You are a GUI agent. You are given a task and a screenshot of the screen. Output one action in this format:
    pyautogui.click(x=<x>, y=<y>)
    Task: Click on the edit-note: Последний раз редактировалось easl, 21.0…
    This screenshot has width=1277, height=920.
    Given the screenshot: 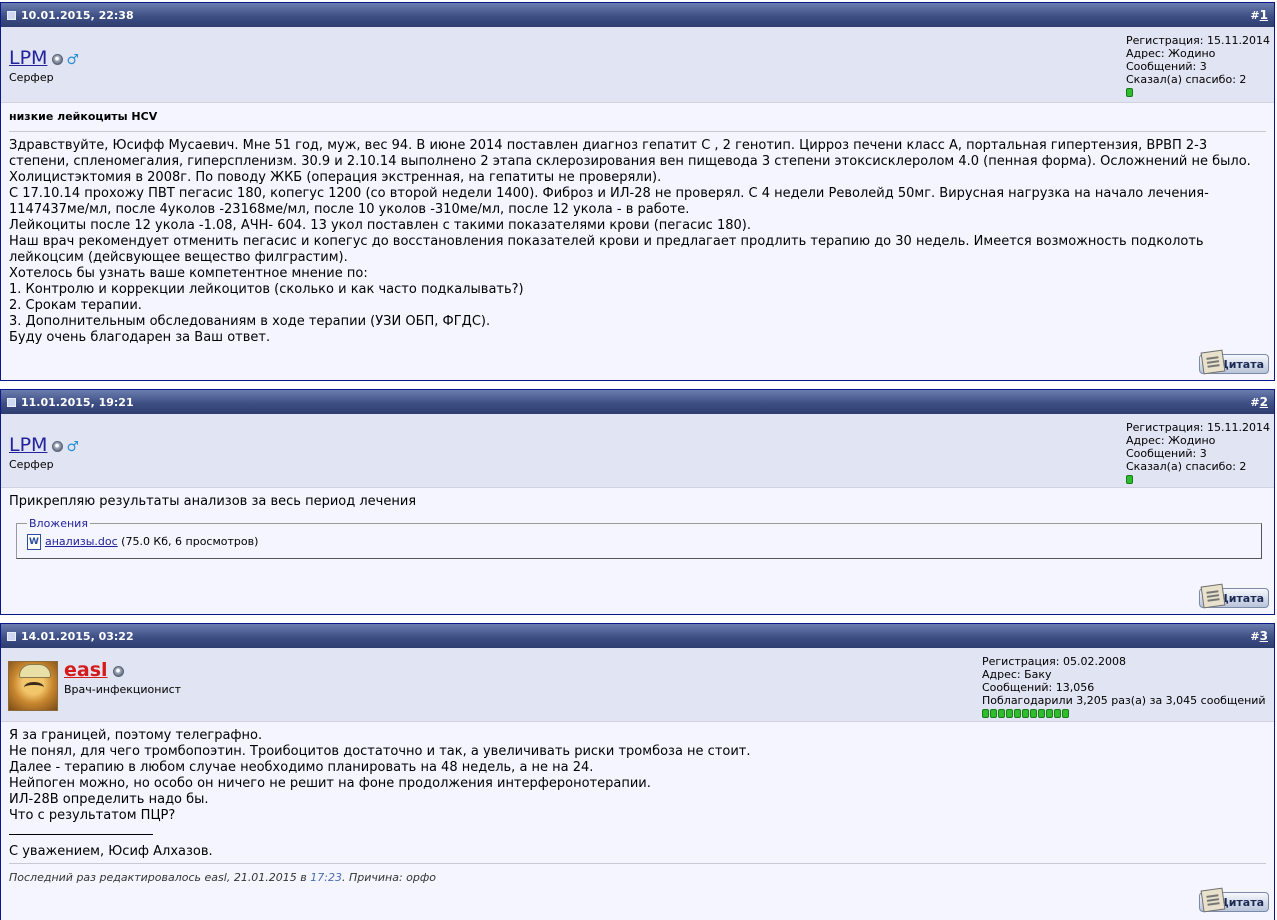 What is the action you would take?
    pyautogui.click(x=637, y=878)
    